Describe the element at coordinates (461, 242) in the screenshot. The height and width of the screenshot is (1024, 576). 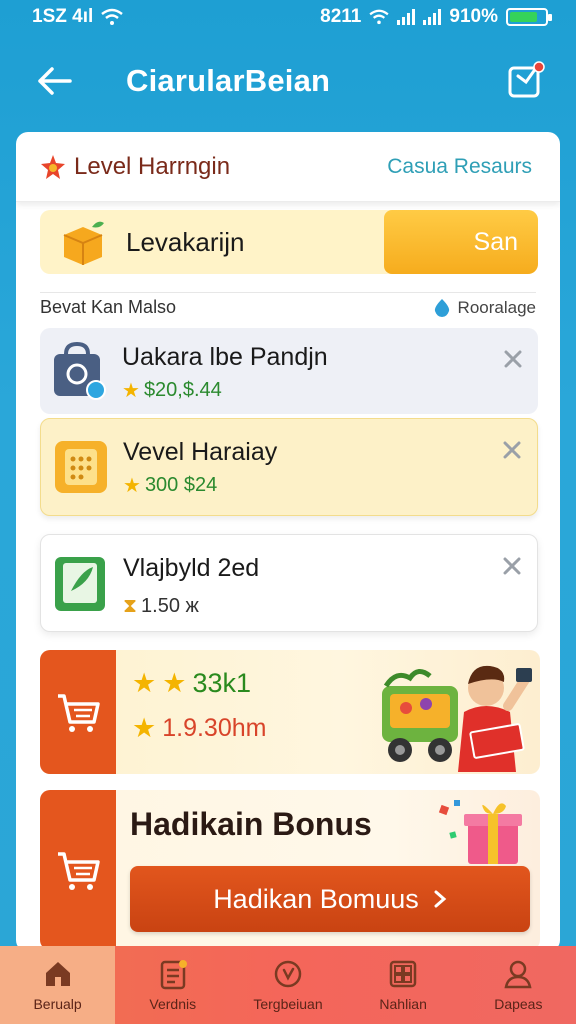
I see `start-button: San` at that location.